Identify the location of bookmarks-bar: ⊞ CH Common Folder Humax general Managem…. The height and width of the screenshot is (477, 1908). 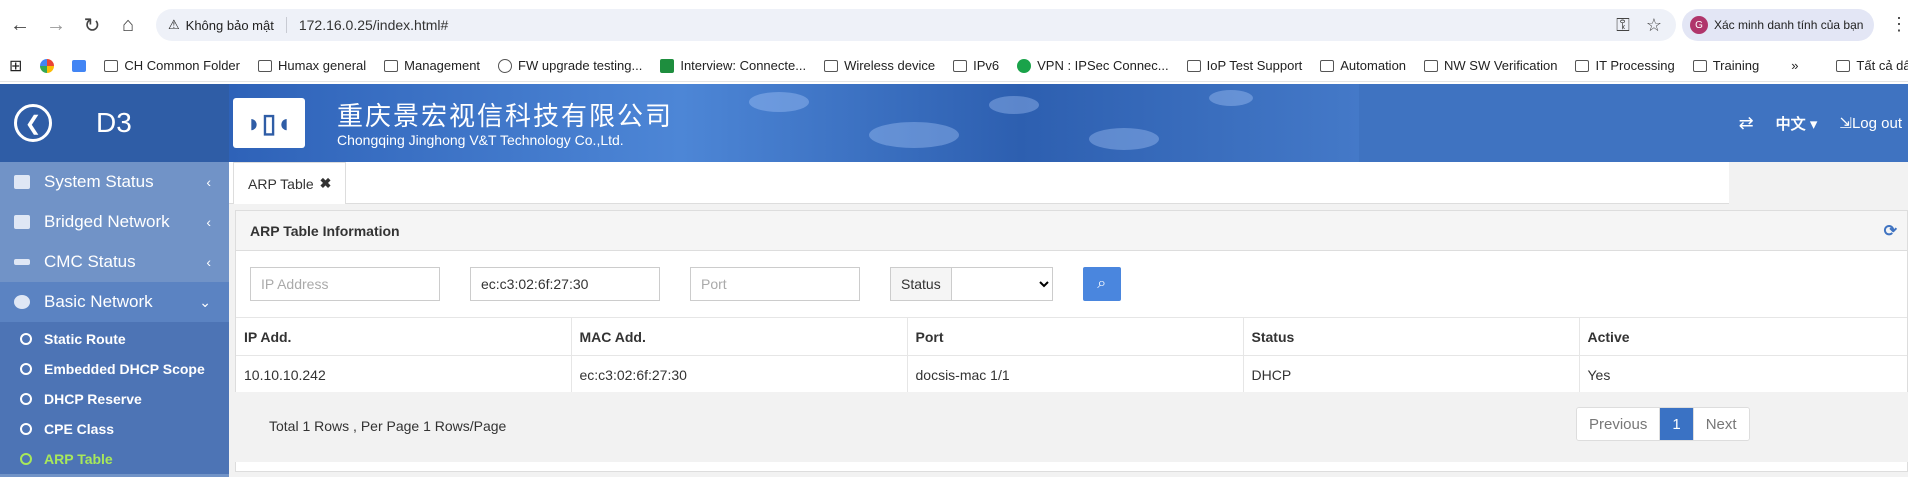
(954, 66).